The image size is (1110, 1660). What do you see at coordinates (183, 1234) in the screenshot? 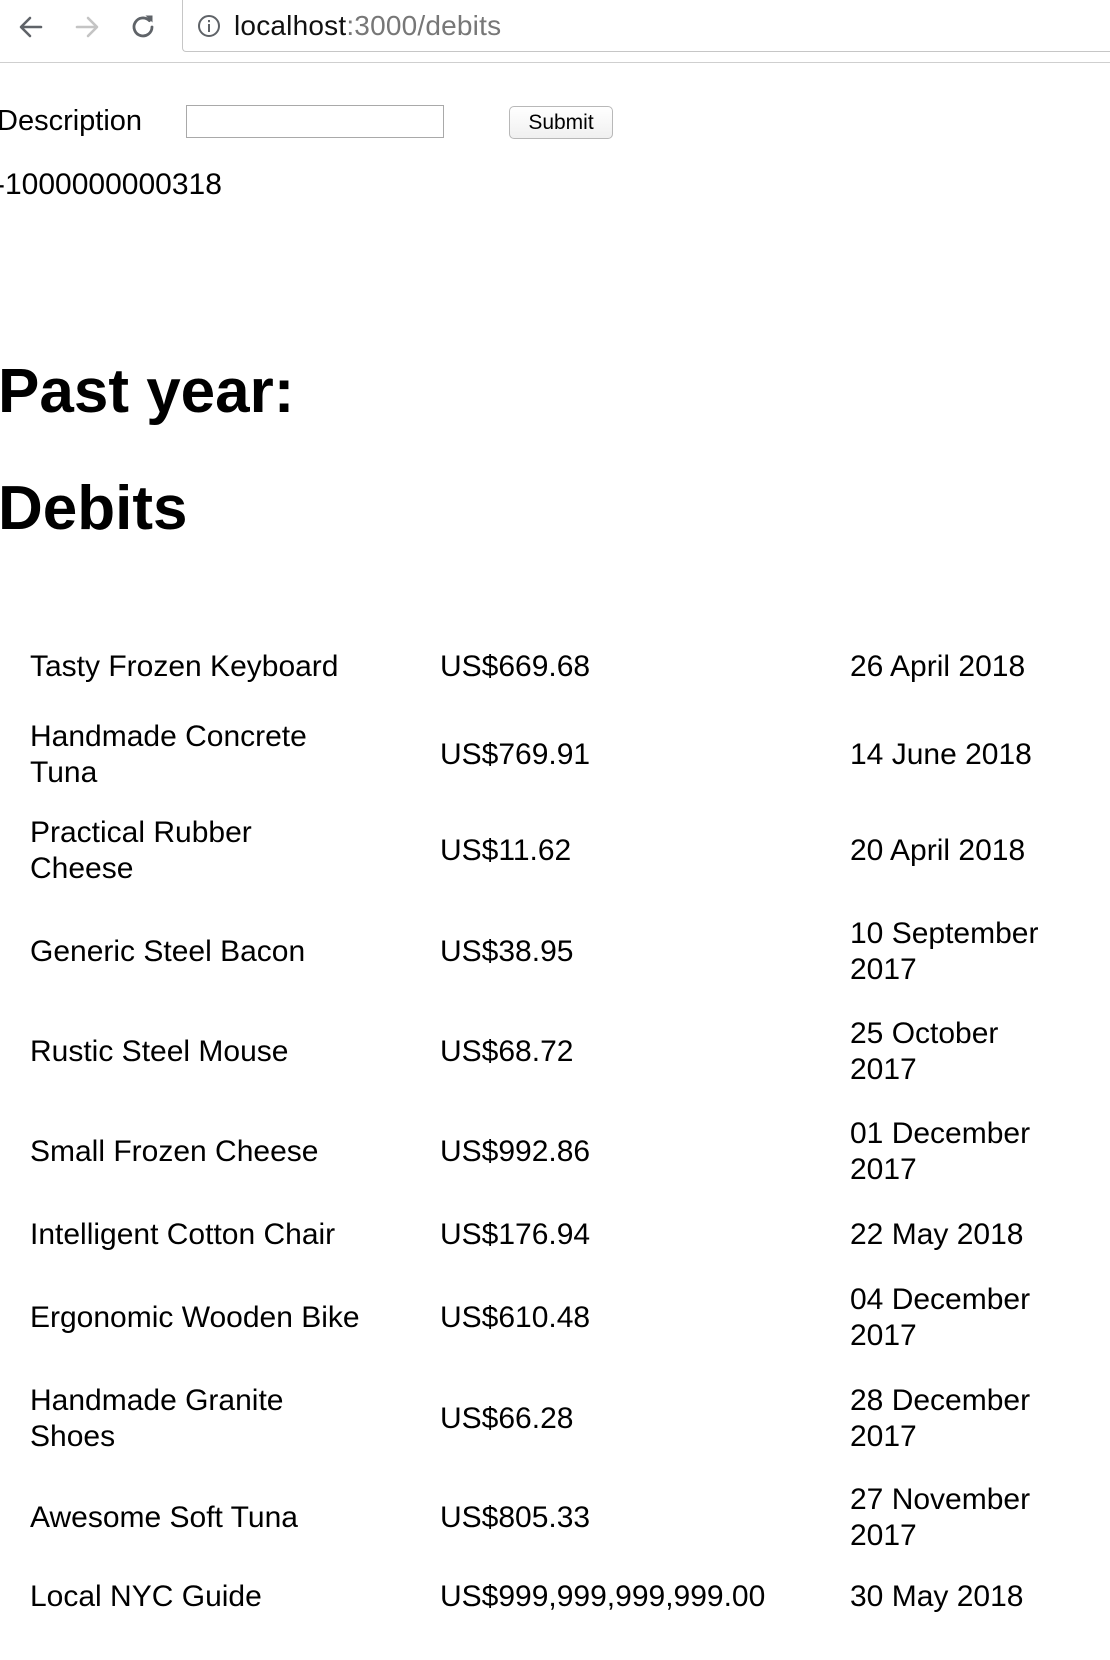
I see `debit-description: Intelligent Cotton Chair` at bounding box center [183, 1234].